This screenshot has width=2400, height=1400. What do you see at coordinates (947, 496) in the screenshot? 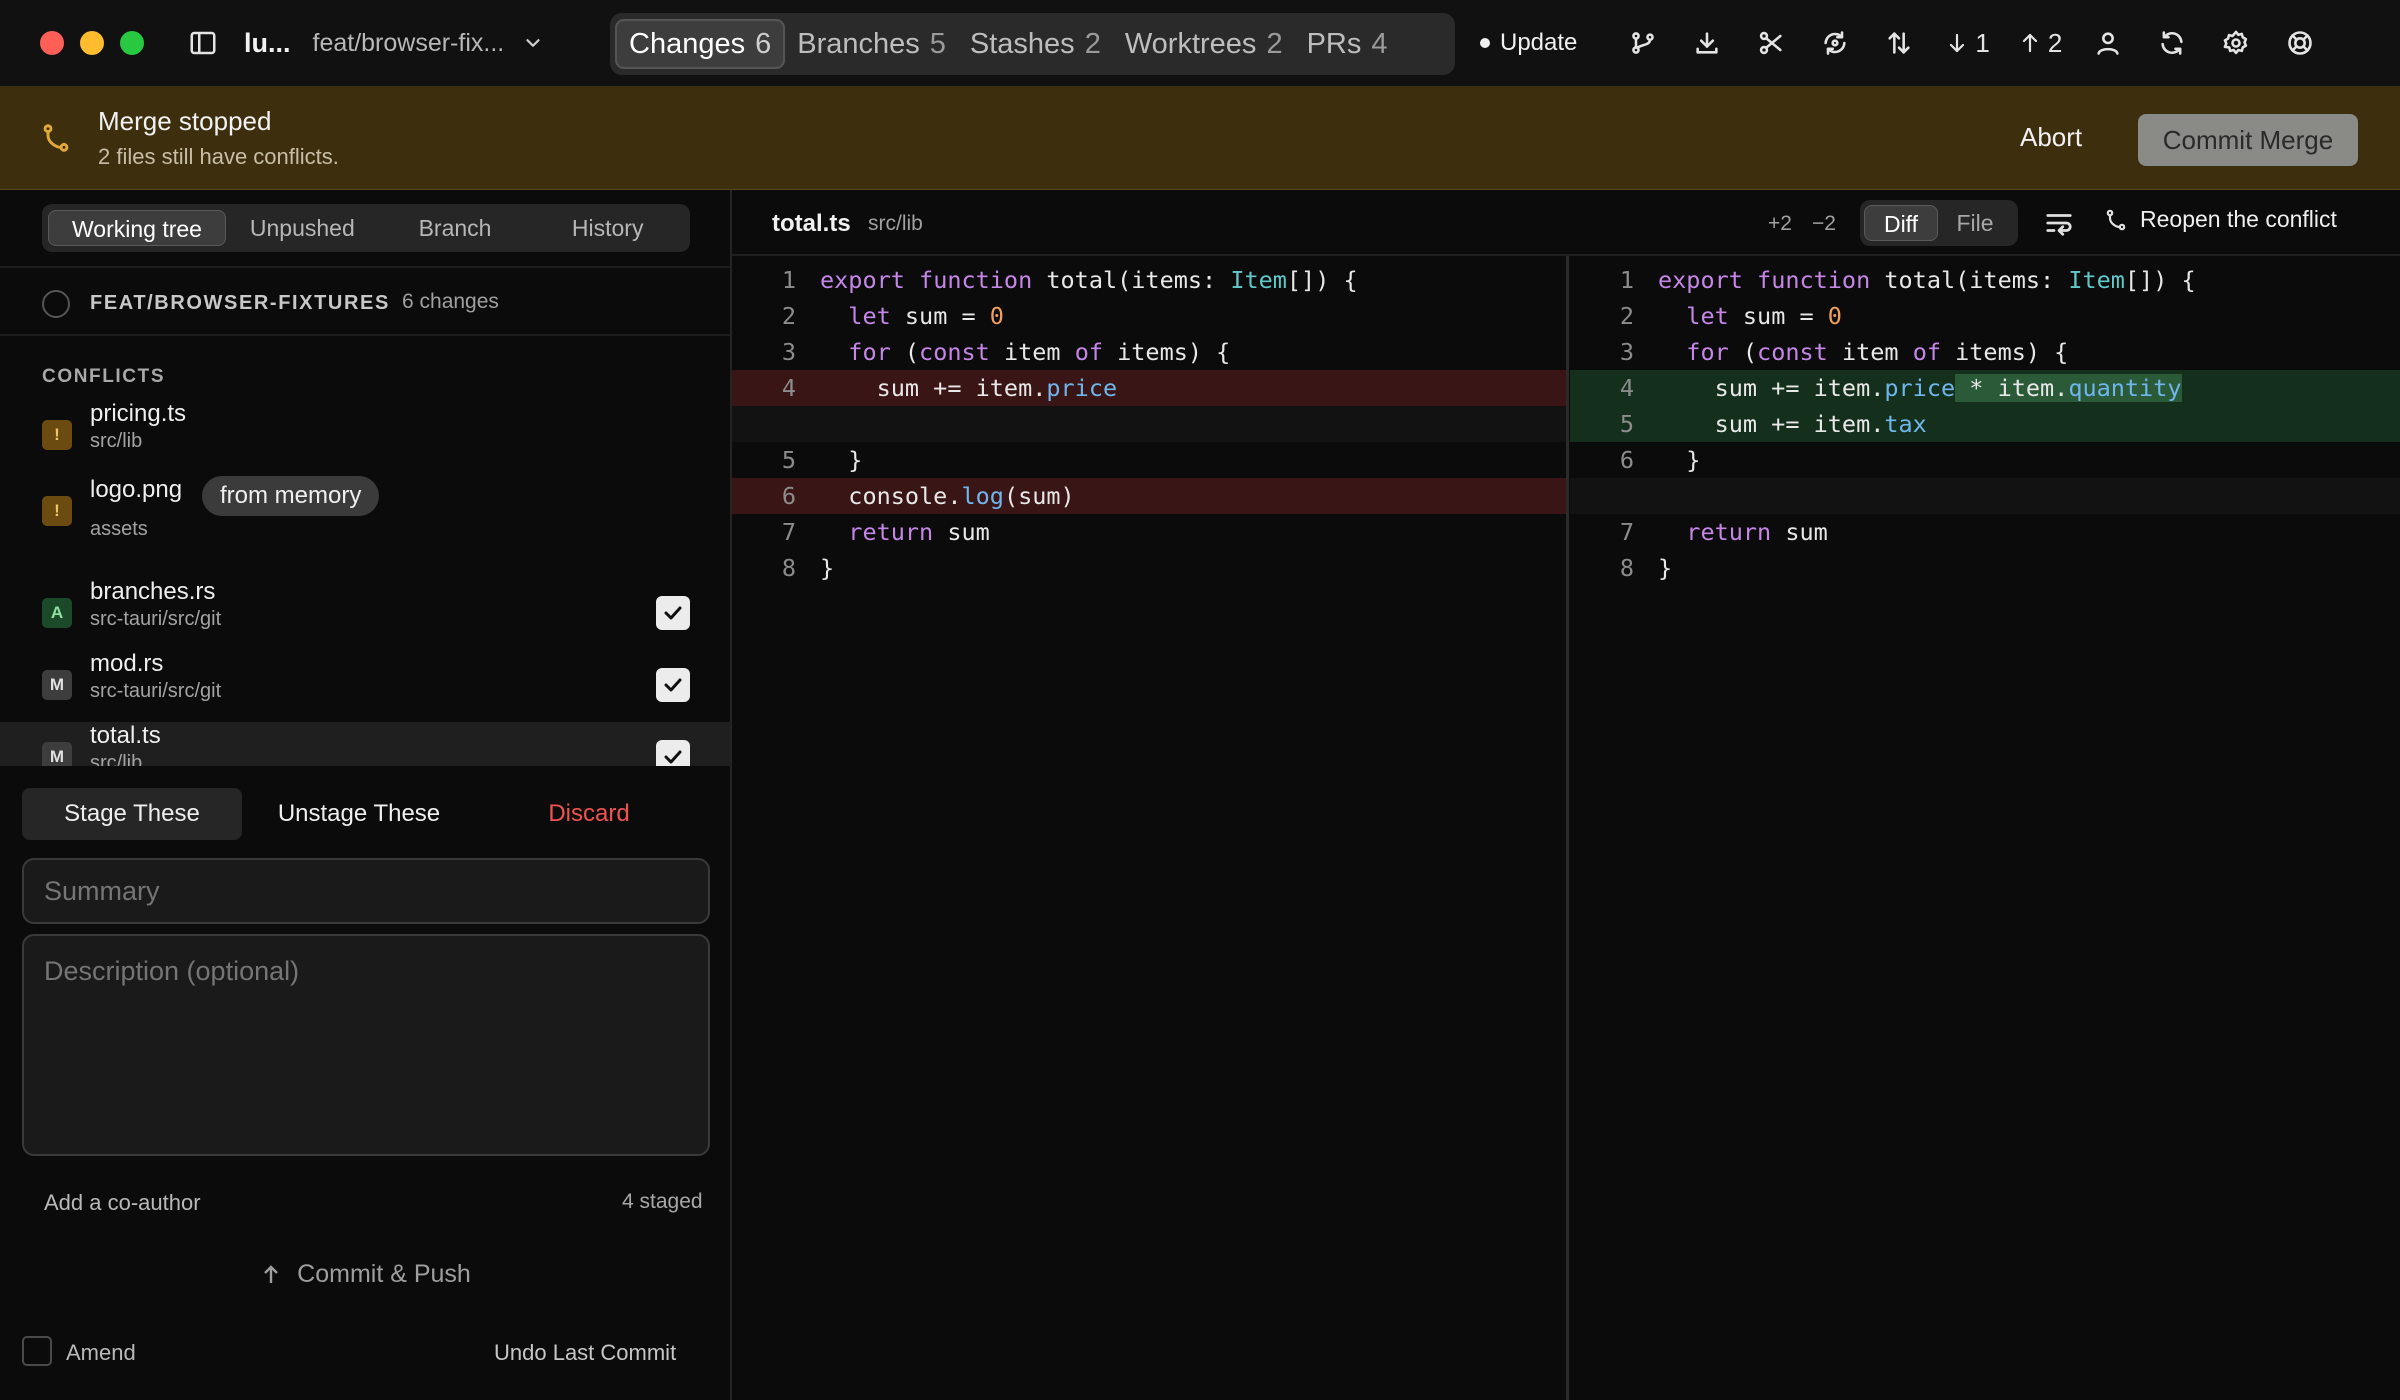
I see `code-text: console.log(sum)` at bounding box center [947, 496].